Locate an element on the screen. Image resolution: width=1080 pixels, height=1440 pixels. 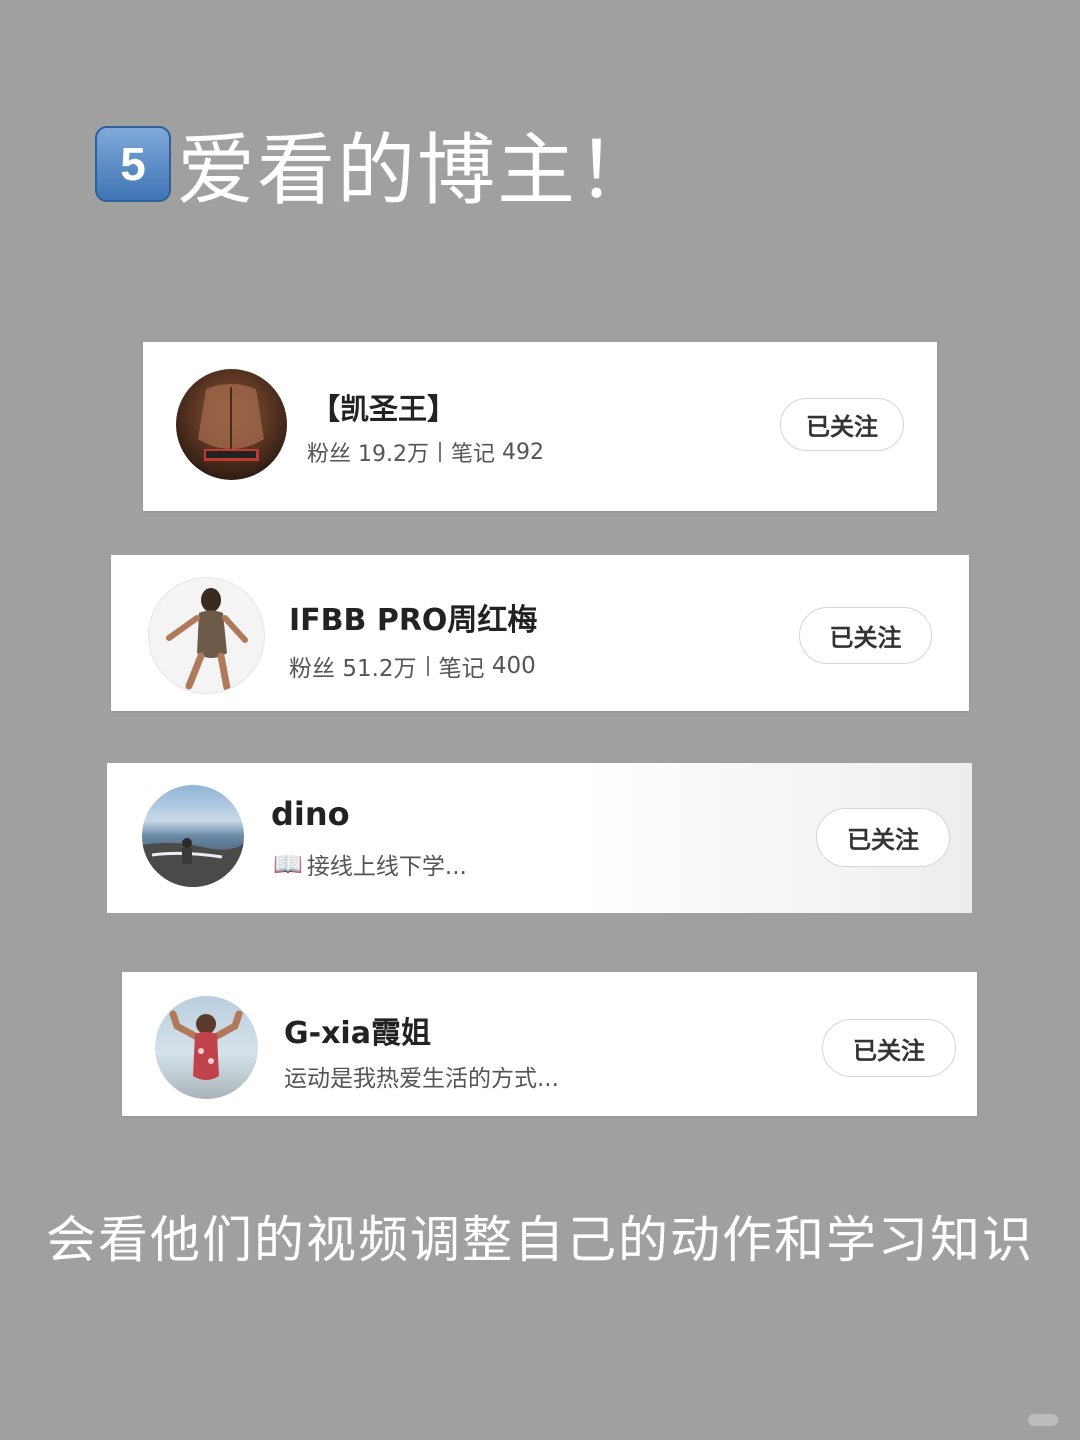
blogger-name: G-xia霞姐 is located at coordinates (357, 1033).